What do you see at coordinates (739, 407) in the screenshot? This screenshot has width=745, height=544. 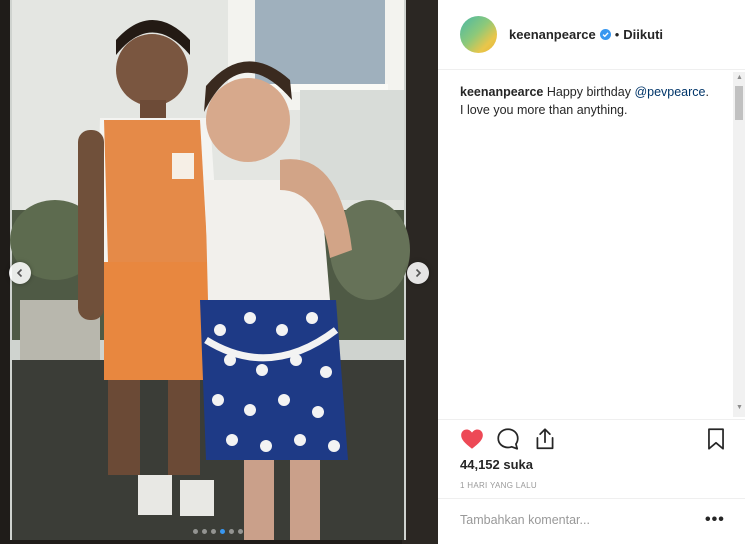 I see `scroll-down-arrow-icon: ▼` at bounding box center [739, 407].